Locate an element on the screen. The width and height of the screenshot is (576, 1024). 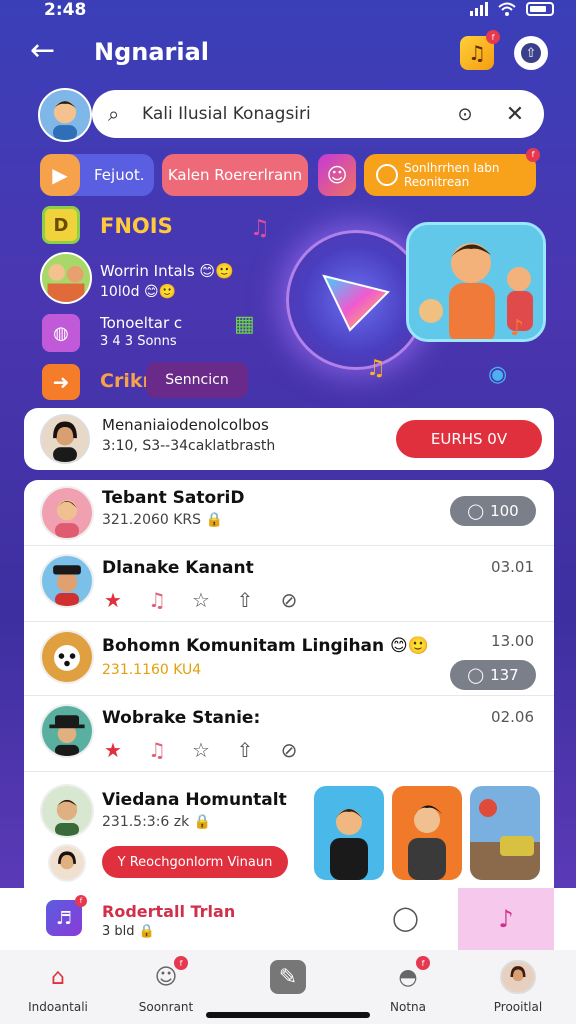
comment-count: 137 is located at coordinates (504, 675).